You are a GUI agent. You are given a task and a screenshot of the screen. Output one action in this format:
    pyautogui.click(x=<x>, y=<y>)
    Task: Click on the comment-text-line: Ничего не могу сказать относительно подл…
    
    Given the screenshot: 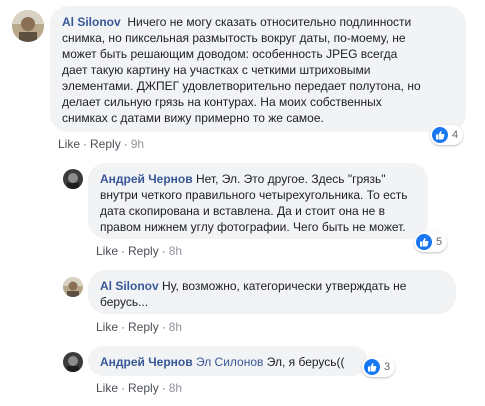 What is the action you would take?
    pyautogui.click(x=269, y=22)
    